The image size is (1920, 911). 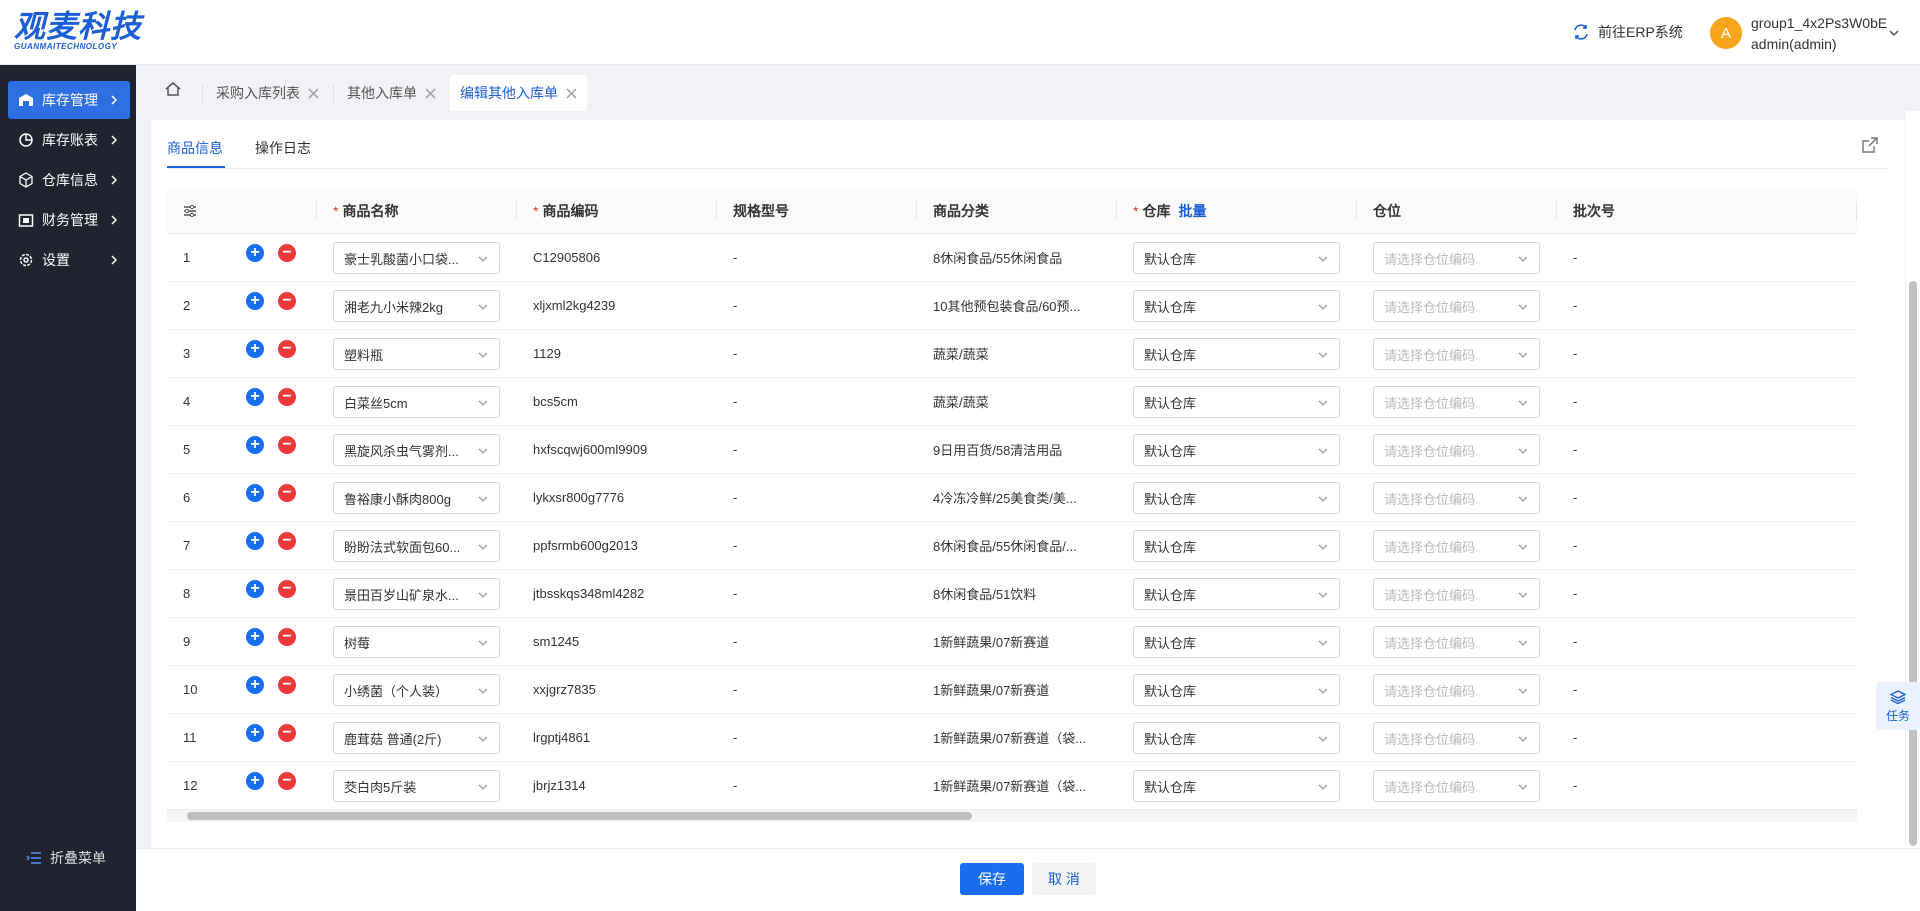 I want to click on sidebar-item-warehouse-info: 仓库信息, so click(x=69, y=180).